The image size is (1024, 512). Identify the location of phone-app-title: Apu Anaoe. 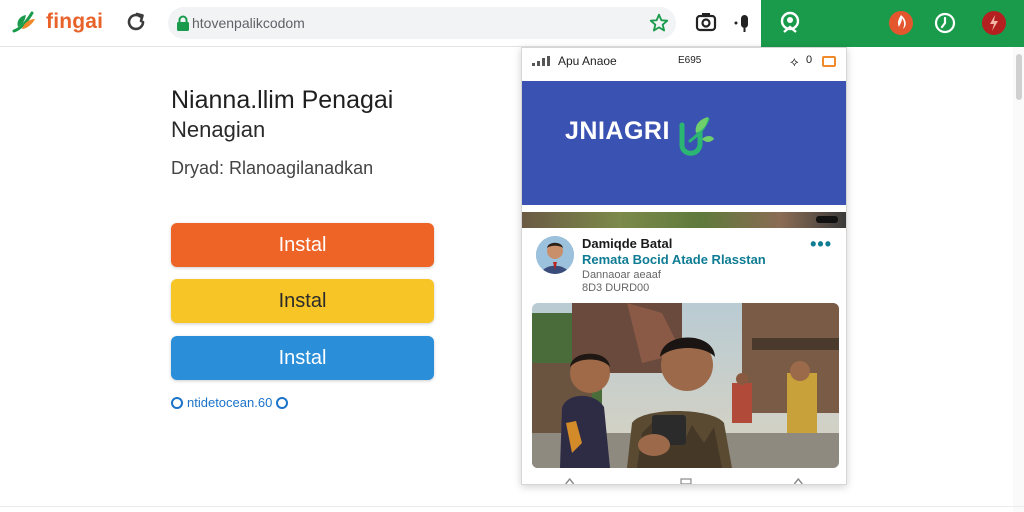
(587, 61).